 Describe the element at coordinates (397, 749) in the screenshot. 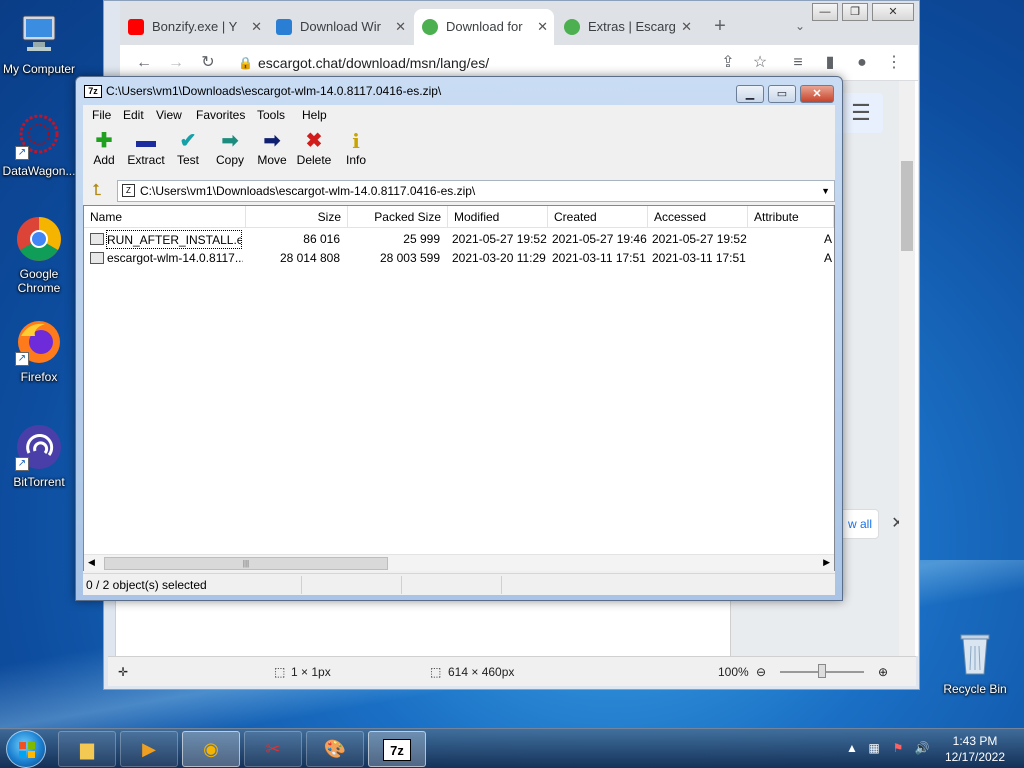

I see `taskbar-7zip: 7z` at that location.